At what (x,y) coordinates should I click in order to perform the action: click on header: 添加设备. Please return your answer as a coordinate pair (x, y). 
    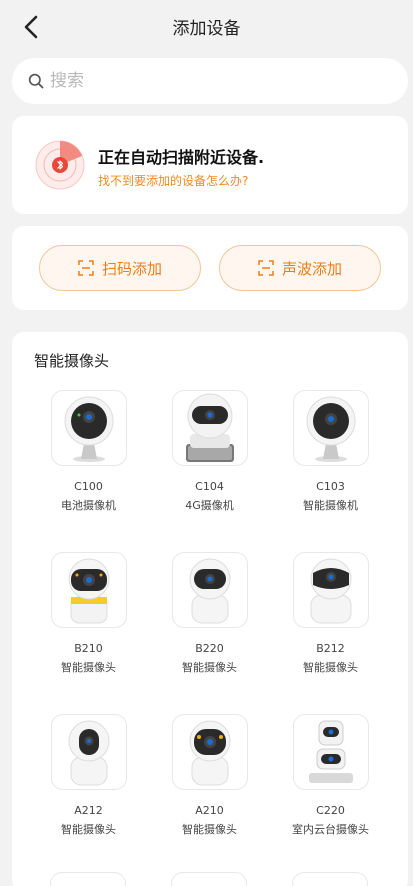
    Looking at the image, I should click on (206, 26).